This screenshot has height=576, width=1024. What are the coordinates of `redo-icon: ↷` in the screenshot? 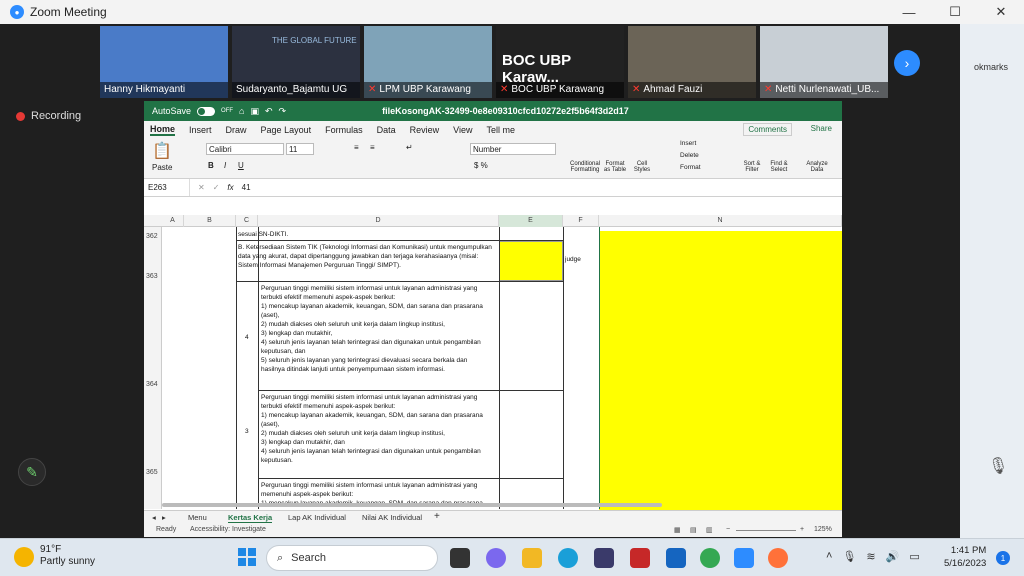 It's located at (283, 111).